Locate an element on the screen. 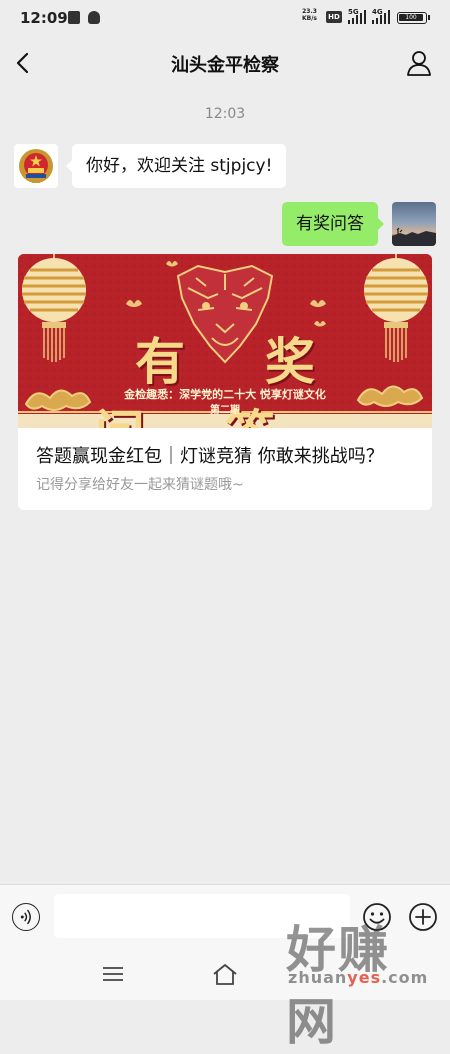 This screenshot has height=1054, width=450. page-title: 汕头金平检察 is located at coordinates (225, 65).